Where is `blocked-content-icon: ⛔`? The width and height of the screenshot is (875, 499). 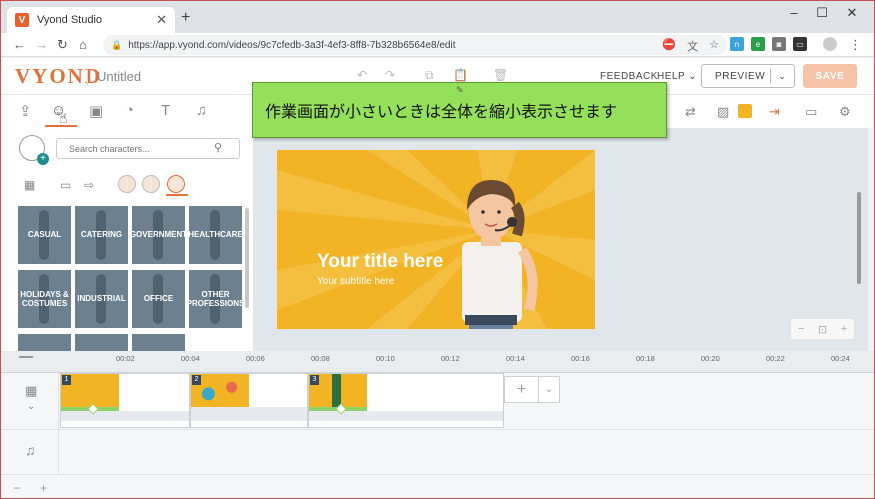
blocked-content-icon: ⛔ is located at coordinates (669, 46).